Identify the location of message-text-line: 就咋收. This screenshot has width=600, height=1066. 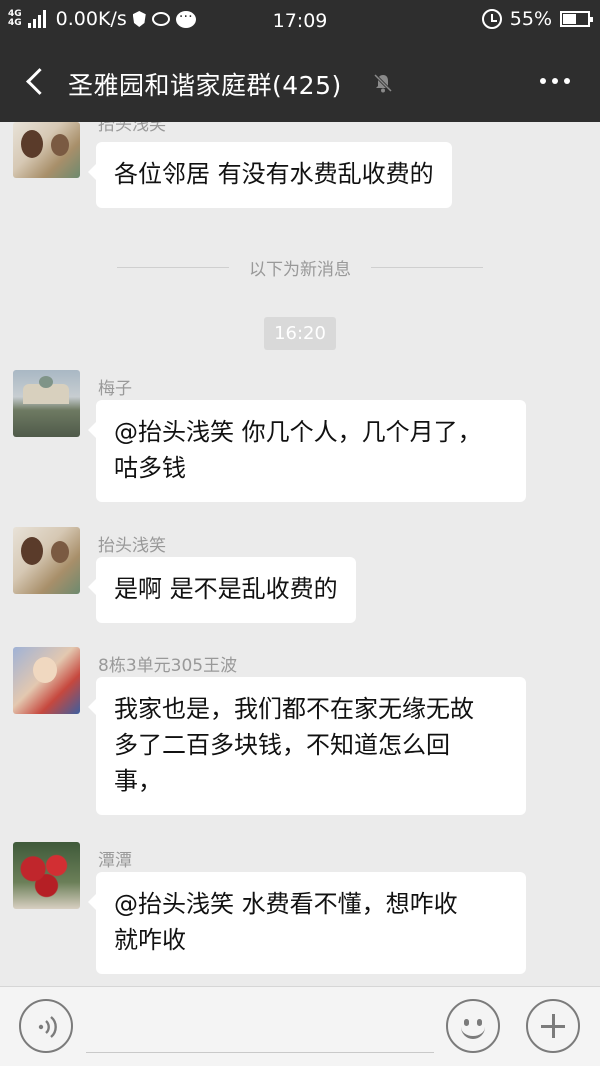
(150, 940).